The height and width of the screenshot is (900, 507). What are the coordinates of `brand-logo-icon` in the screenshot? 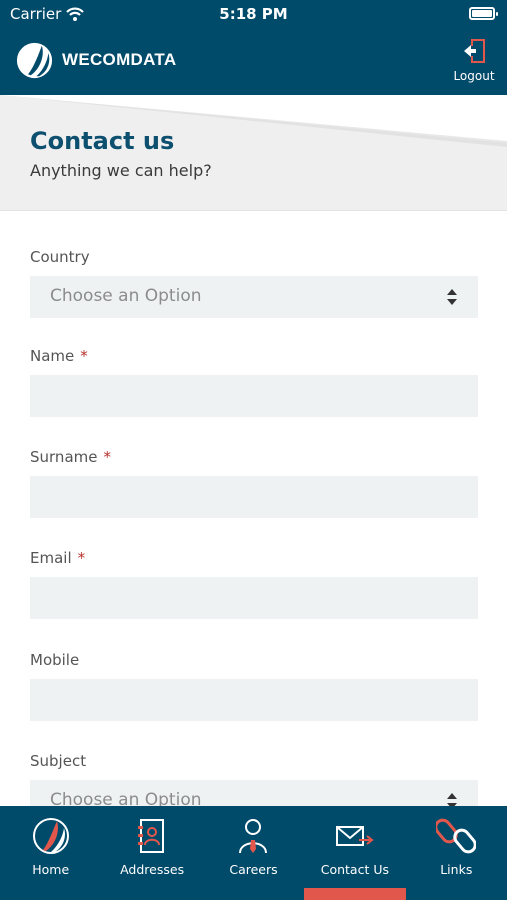 It's located at (34, 60).